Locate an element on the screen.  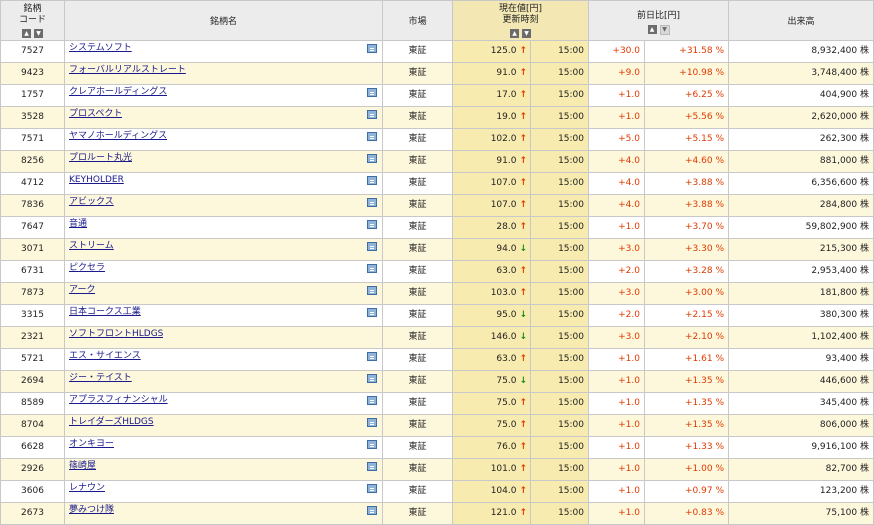
price-change: +2.0 is located at coordinates (616, 271).